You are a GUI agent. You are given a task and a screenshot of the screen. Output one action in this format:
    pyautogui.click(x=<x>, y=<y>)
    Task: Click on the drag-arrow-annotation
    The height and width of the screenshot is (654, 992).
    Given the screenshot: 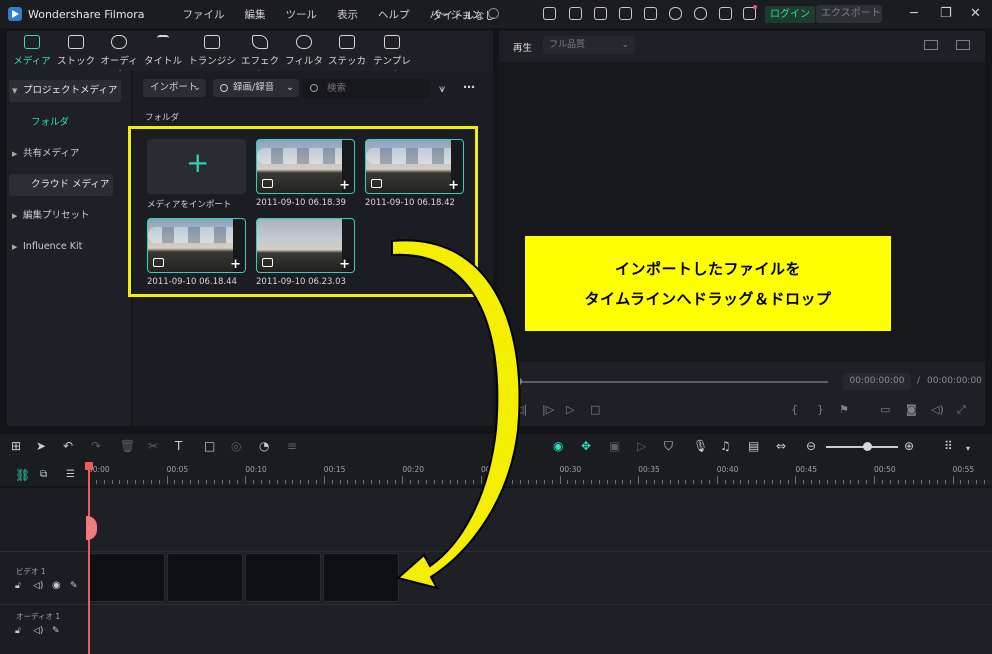 What is the action you would take?
    pyautogui.click(x=456, y=414)
    